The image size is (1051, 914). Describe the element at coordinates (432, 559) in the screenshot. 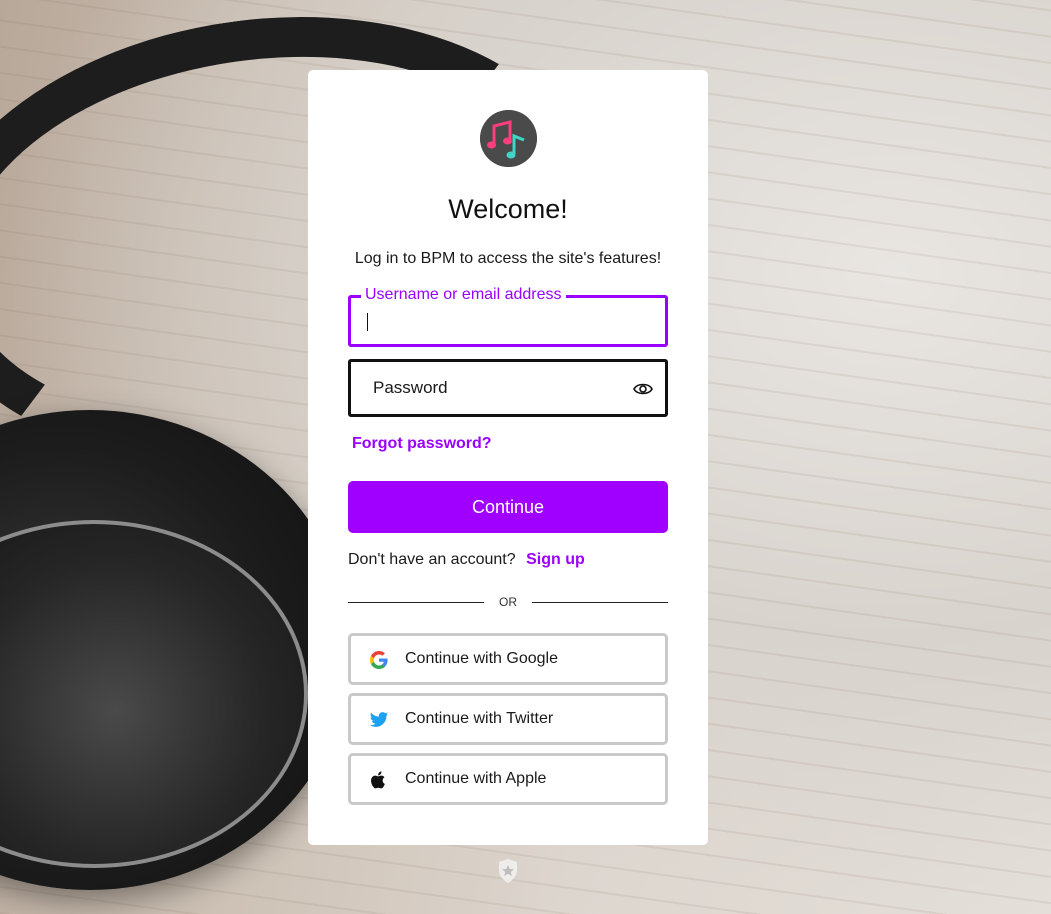

I see `signup-prompt: Don't have an account?` at that location.